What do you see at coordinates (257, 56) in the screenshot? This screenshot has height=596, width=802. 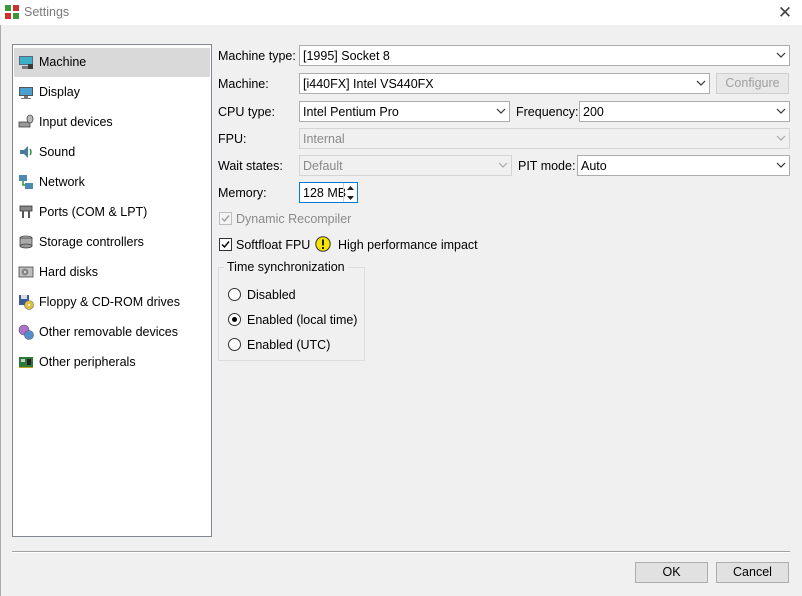 I see `machine-type-label: Machine type:` at bounding box center [257, 56].